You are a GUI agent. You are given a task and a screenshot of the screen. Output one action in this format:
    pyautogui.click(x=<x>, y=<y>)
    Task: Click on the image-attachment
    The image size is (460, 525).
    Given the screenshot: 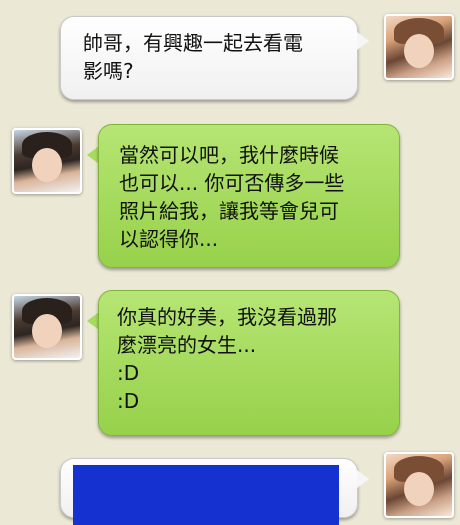 What is the action you would take?
    pyautogui.click(x=206, y=495)
    